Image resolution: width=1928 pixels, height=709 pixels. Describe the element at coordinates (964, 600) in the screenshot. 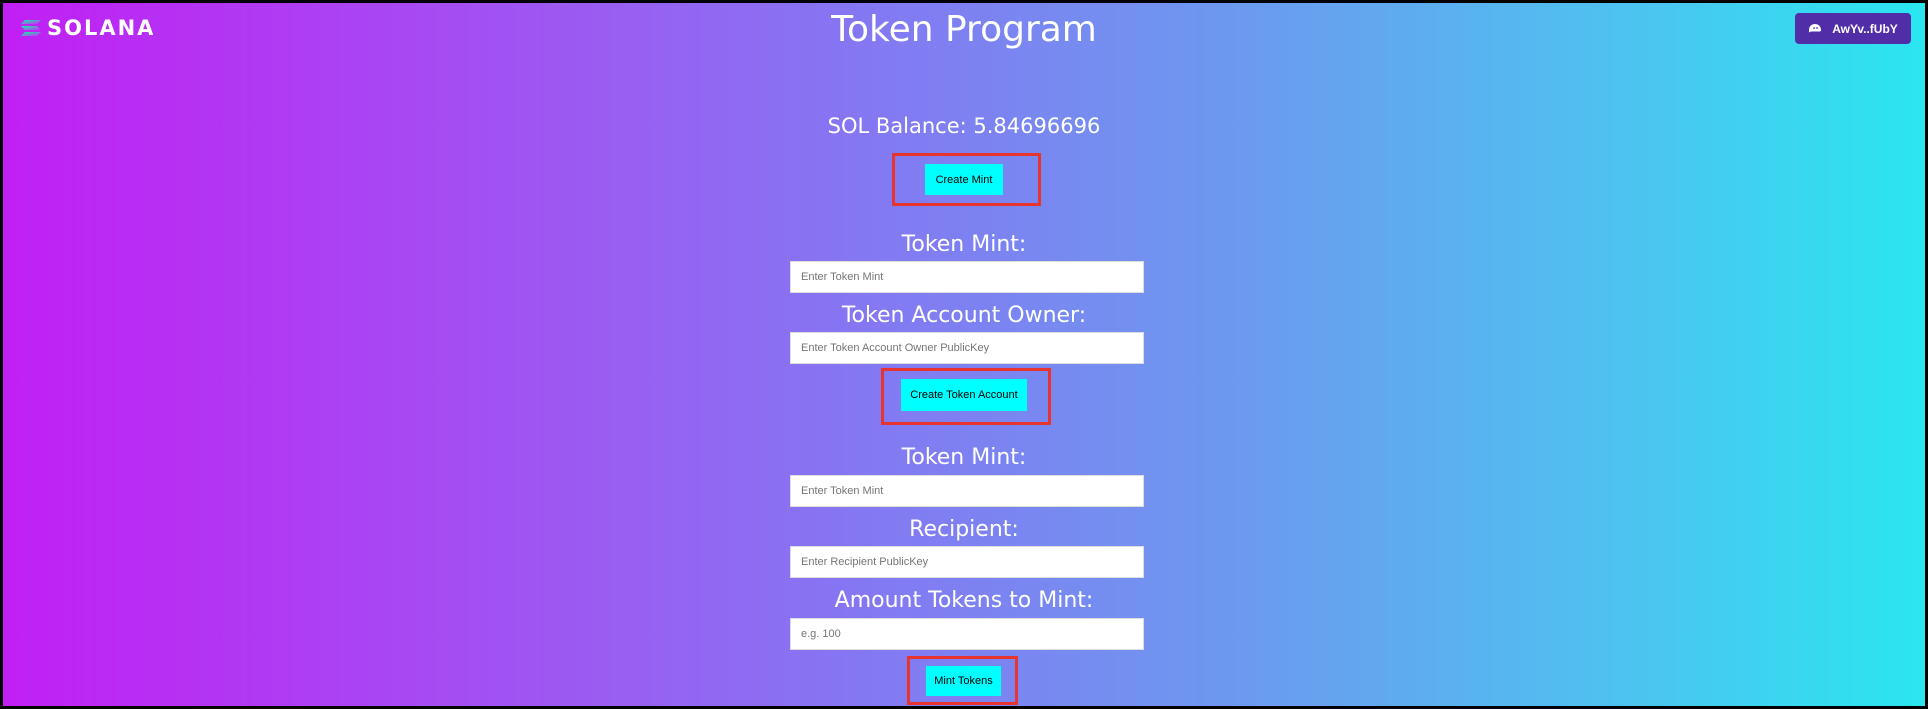

I see `amount-tokens-label: Amount Tokens to Mint:` at that location.